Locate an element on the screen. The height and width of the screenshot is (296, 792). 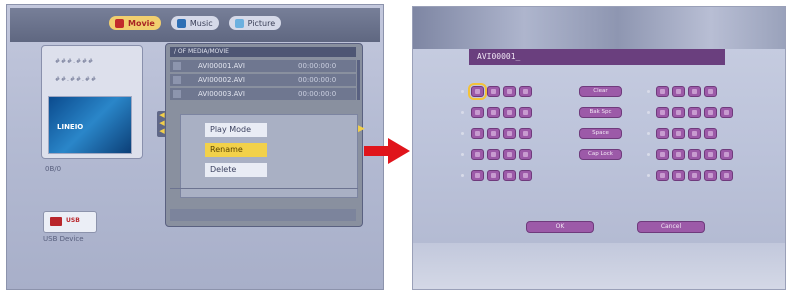
cancel-button: Cancel is located at coordinates (671, 227).